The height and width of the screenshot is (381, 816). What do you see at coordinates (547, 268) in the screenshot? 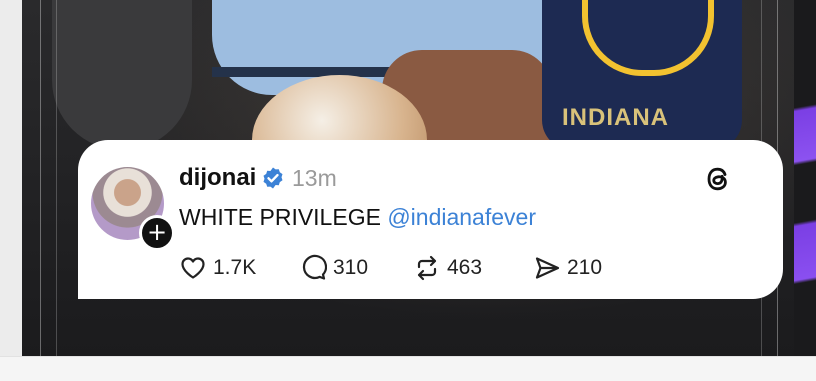
I see `send-icon` at bounding box center [547, 268].